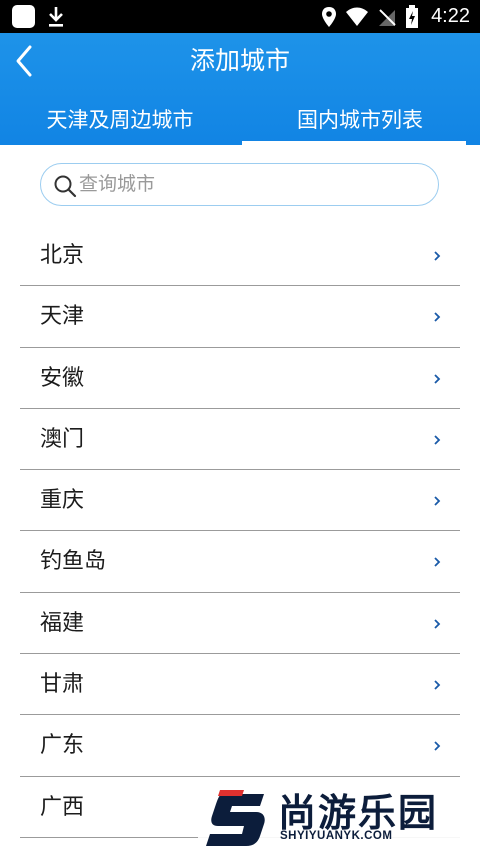 The width and height of the screenshot is (480, 853). What do you see at coordinates (62, 501) in the screenshot?
I see `city-label: 重庆` at bounding box center [62, 501].